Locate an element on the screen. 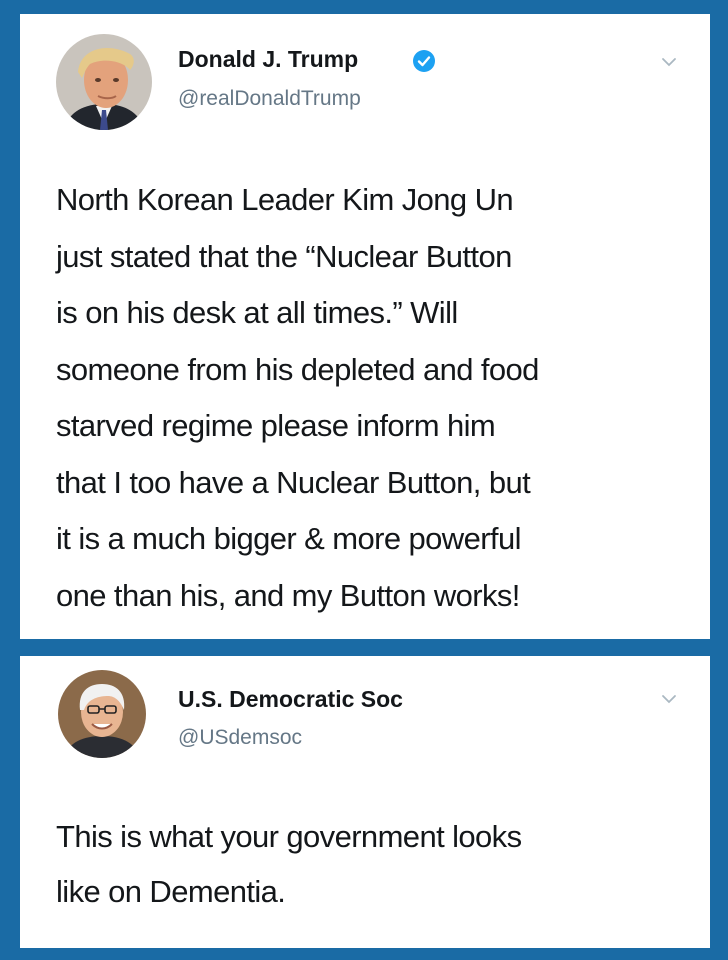 The width and height of the screenshot is (728, 960). tweet-text-line: it is a much bigger & more powerful is located at coordinates (288, 538).